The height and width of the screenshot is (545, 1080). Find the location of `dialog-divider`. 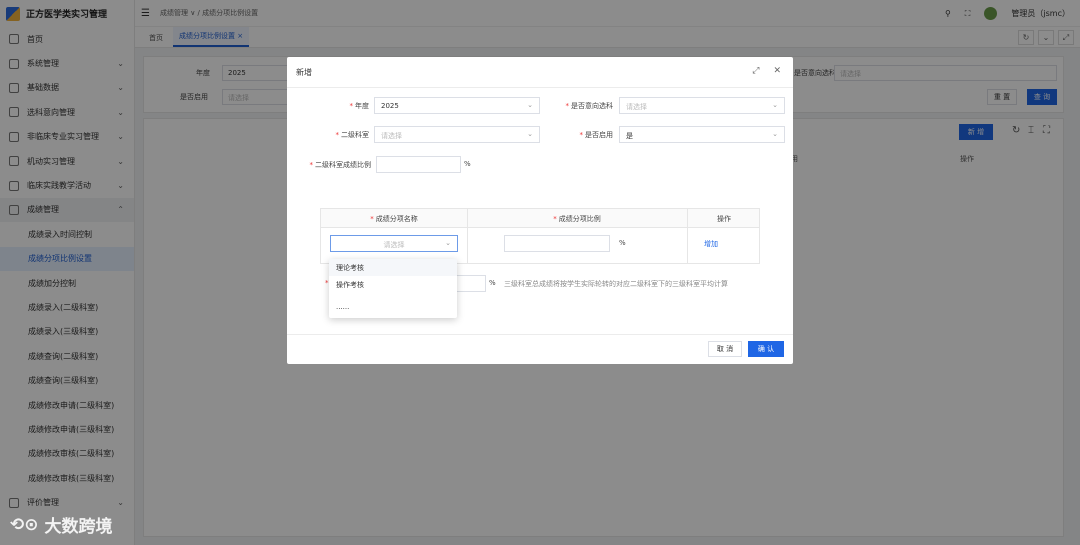

dialog-divider is located at coordinates (540, 87).